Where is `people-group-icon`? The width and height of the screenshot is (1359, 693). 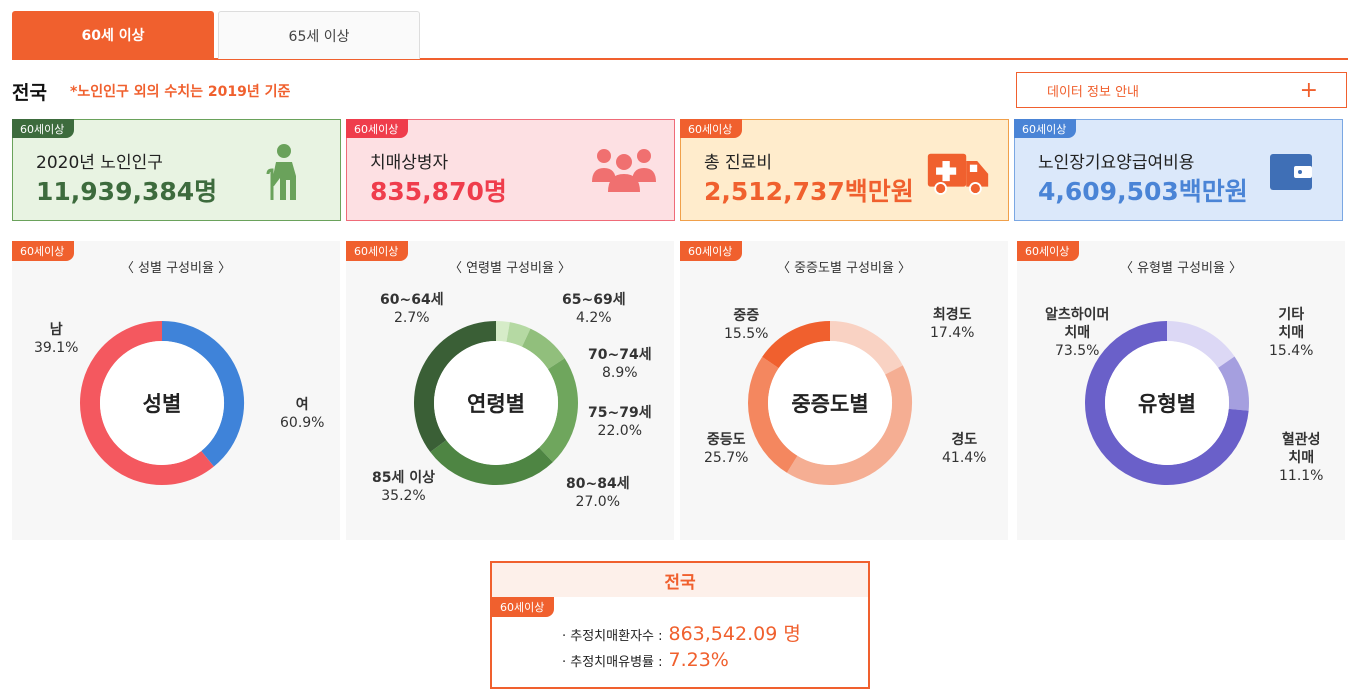 people-group-icon is located at coordinates (624, 170).